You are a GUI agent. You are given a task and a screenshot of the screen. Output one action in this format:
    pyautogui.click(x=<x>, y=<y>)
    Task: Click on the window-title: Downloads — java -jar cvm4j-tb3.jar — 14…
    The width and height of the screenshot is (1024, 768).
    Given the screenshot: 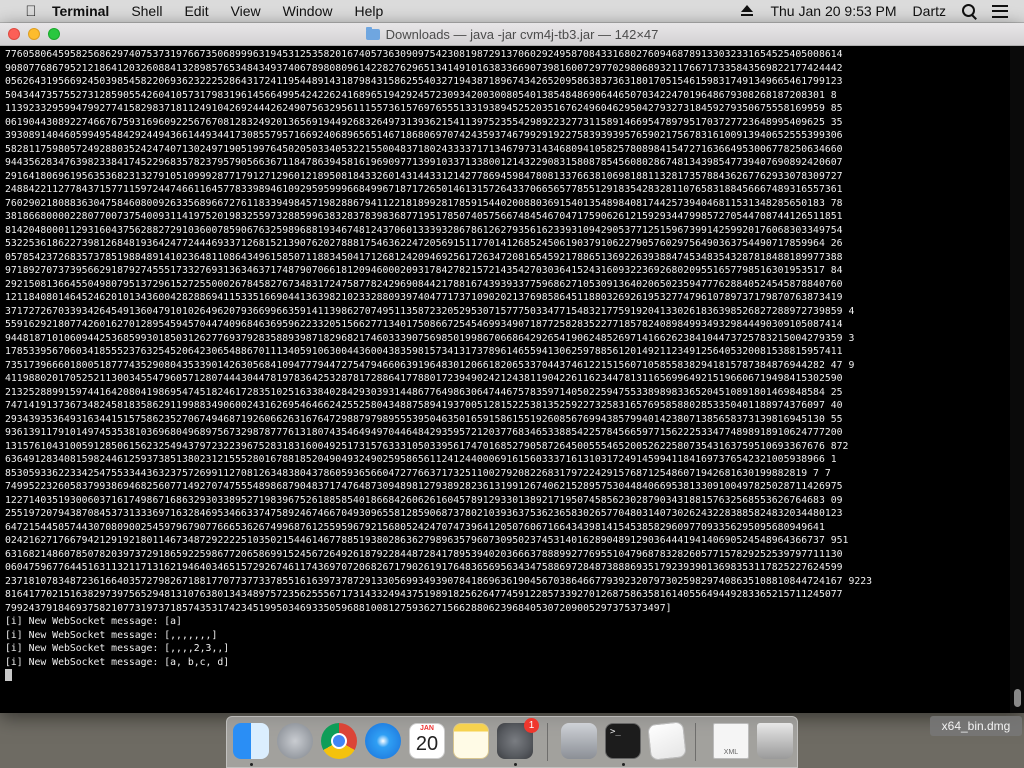 What is the action you would take?
    pyautogui.click(x=512, y=34)
    